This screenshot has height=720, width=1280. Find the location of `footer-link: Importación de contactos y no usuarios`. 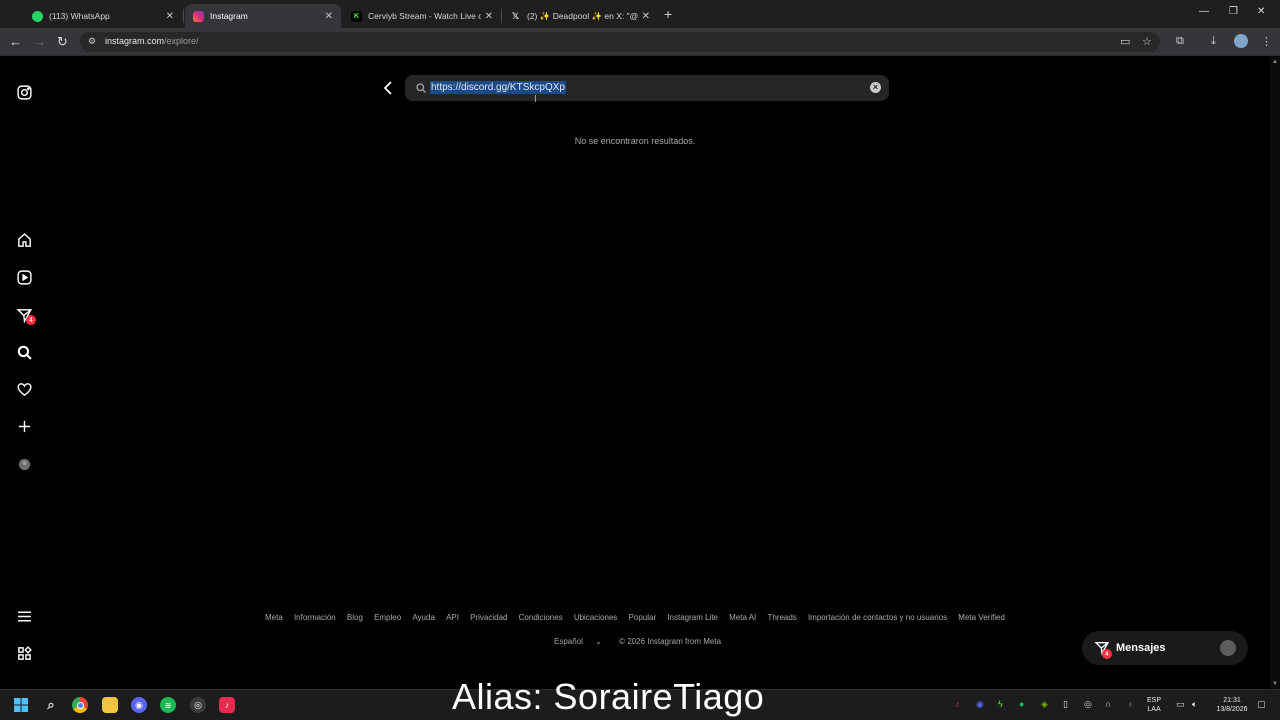

footer-link: Importación de contactos y no usuarios is located at coordinates (877, 617).